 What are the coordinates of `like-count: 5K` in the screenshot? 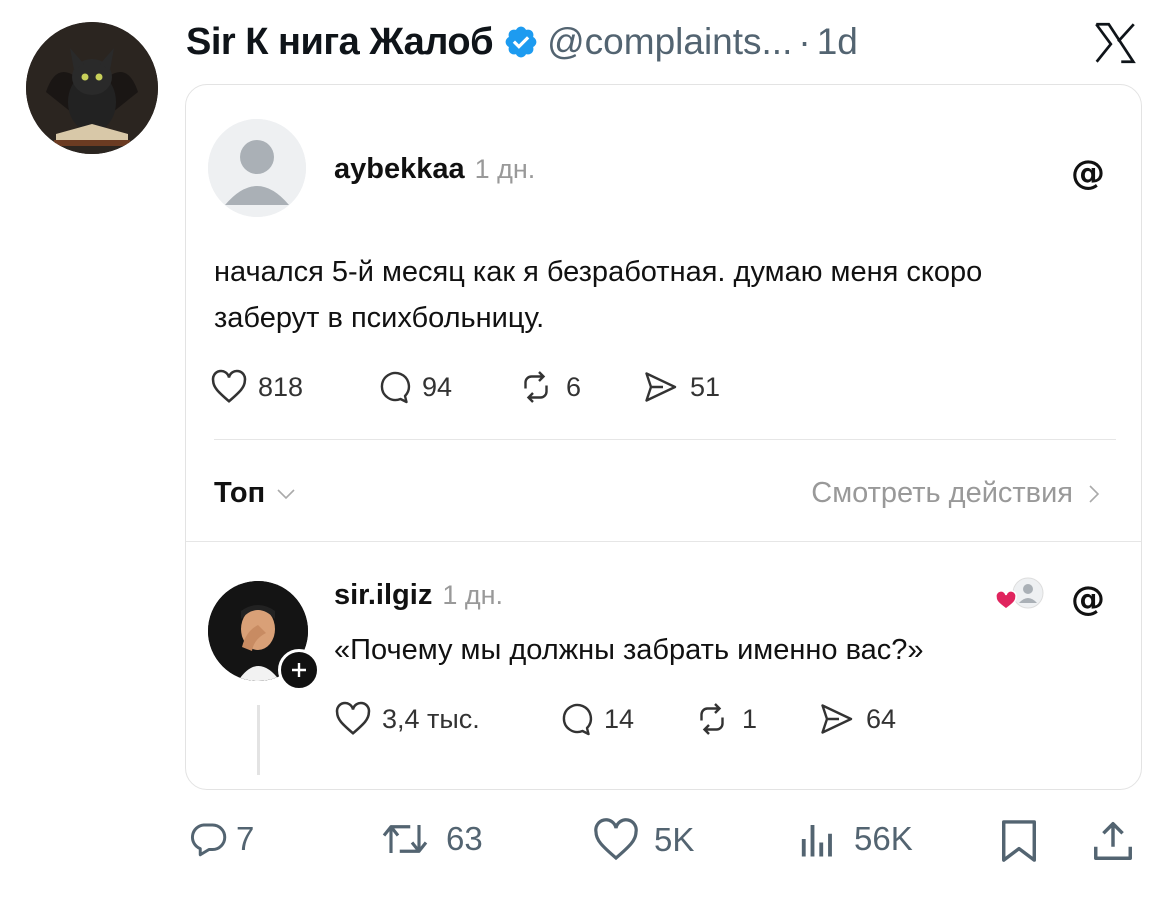 It's located at (674, 839).